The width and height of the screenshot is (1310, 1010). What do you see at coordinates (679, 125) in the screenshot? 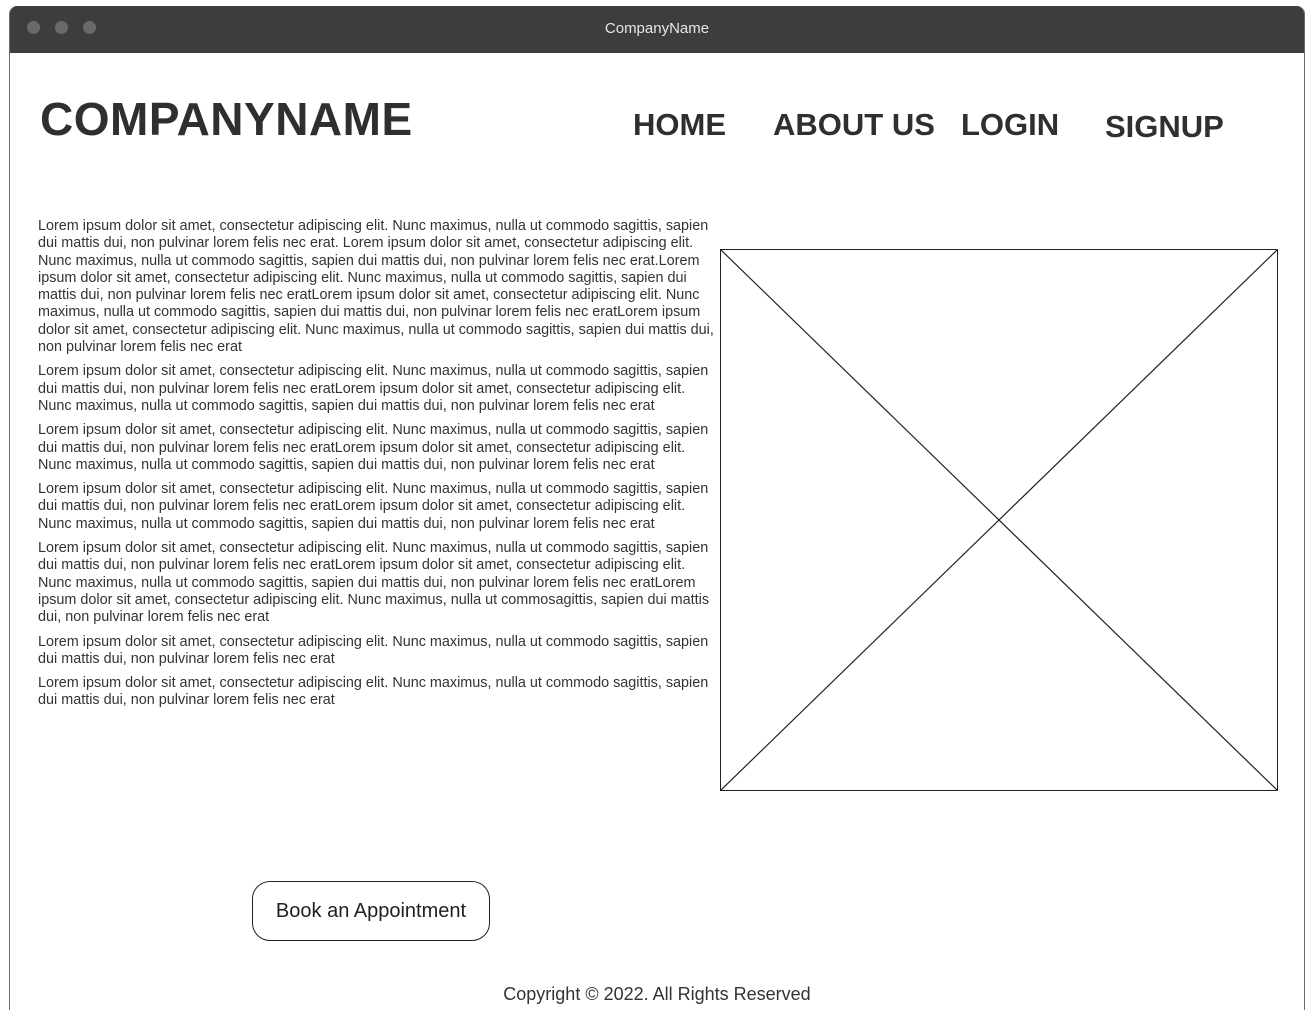
I see `nav-home: HOME` at bounding box center [679, 125].